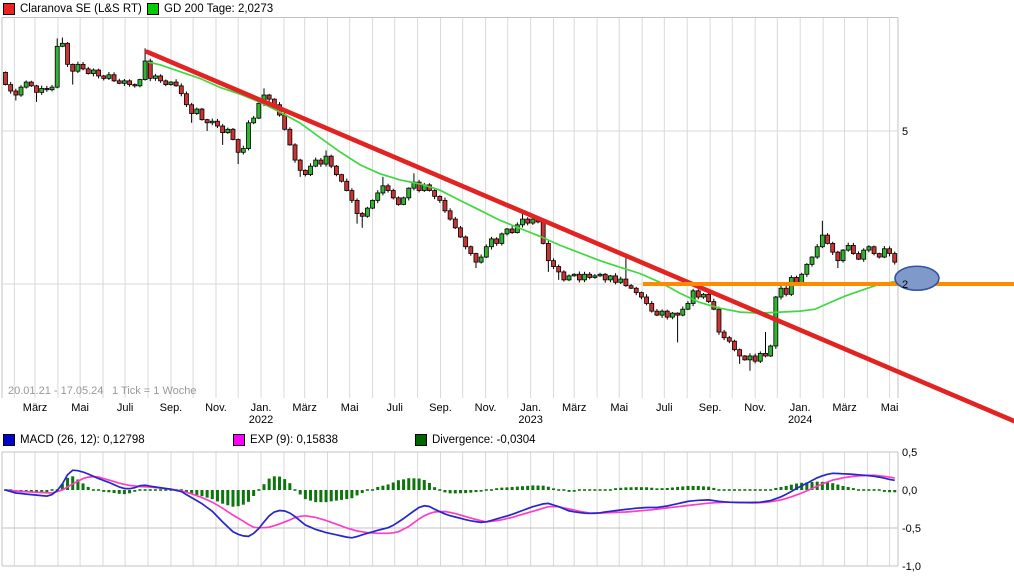 Image resolution: width=1014 pixels, height=578 pixels. What do you see at coordinates (905, 285) in the screenshot?
I see `price-axis-tick: 2` at bounding box center [905, 285].